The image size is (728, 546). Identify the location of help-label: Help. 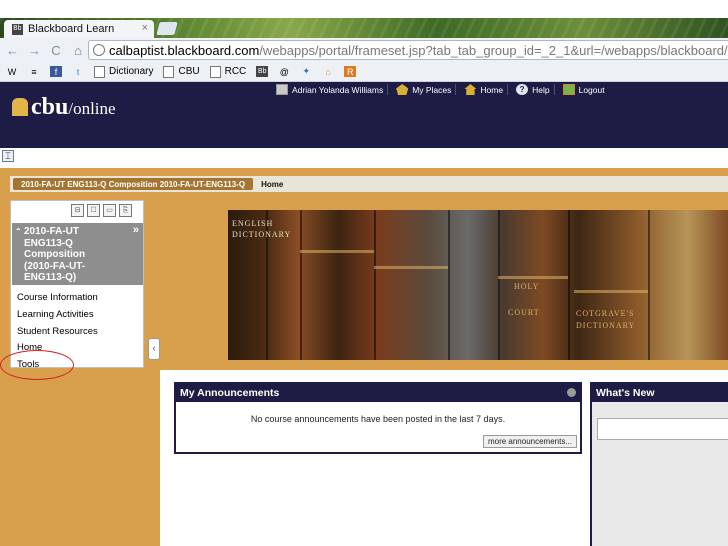
(541, 89).